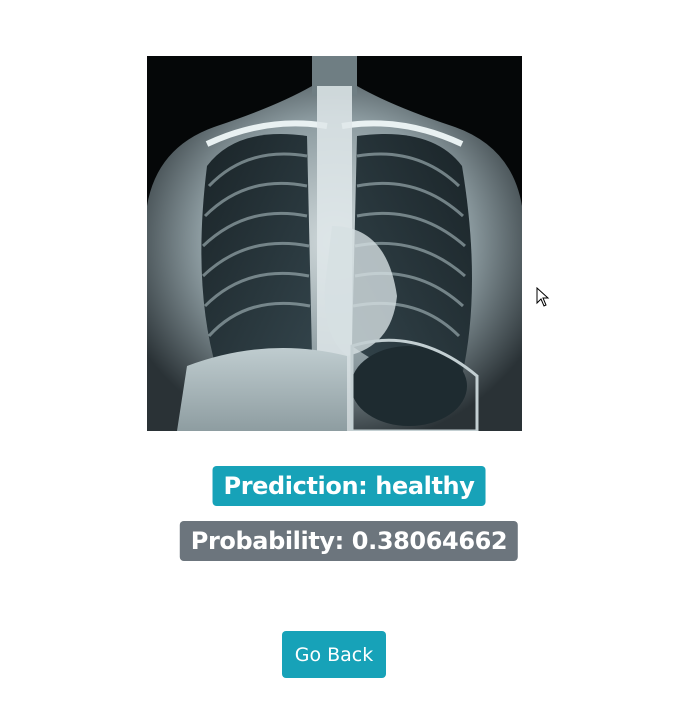 The image size is (698, 701). What do you see at coordinates (543, 297) in the screenshot?
I see `mouse-pointer-icon` at bounding box center [543, 297].